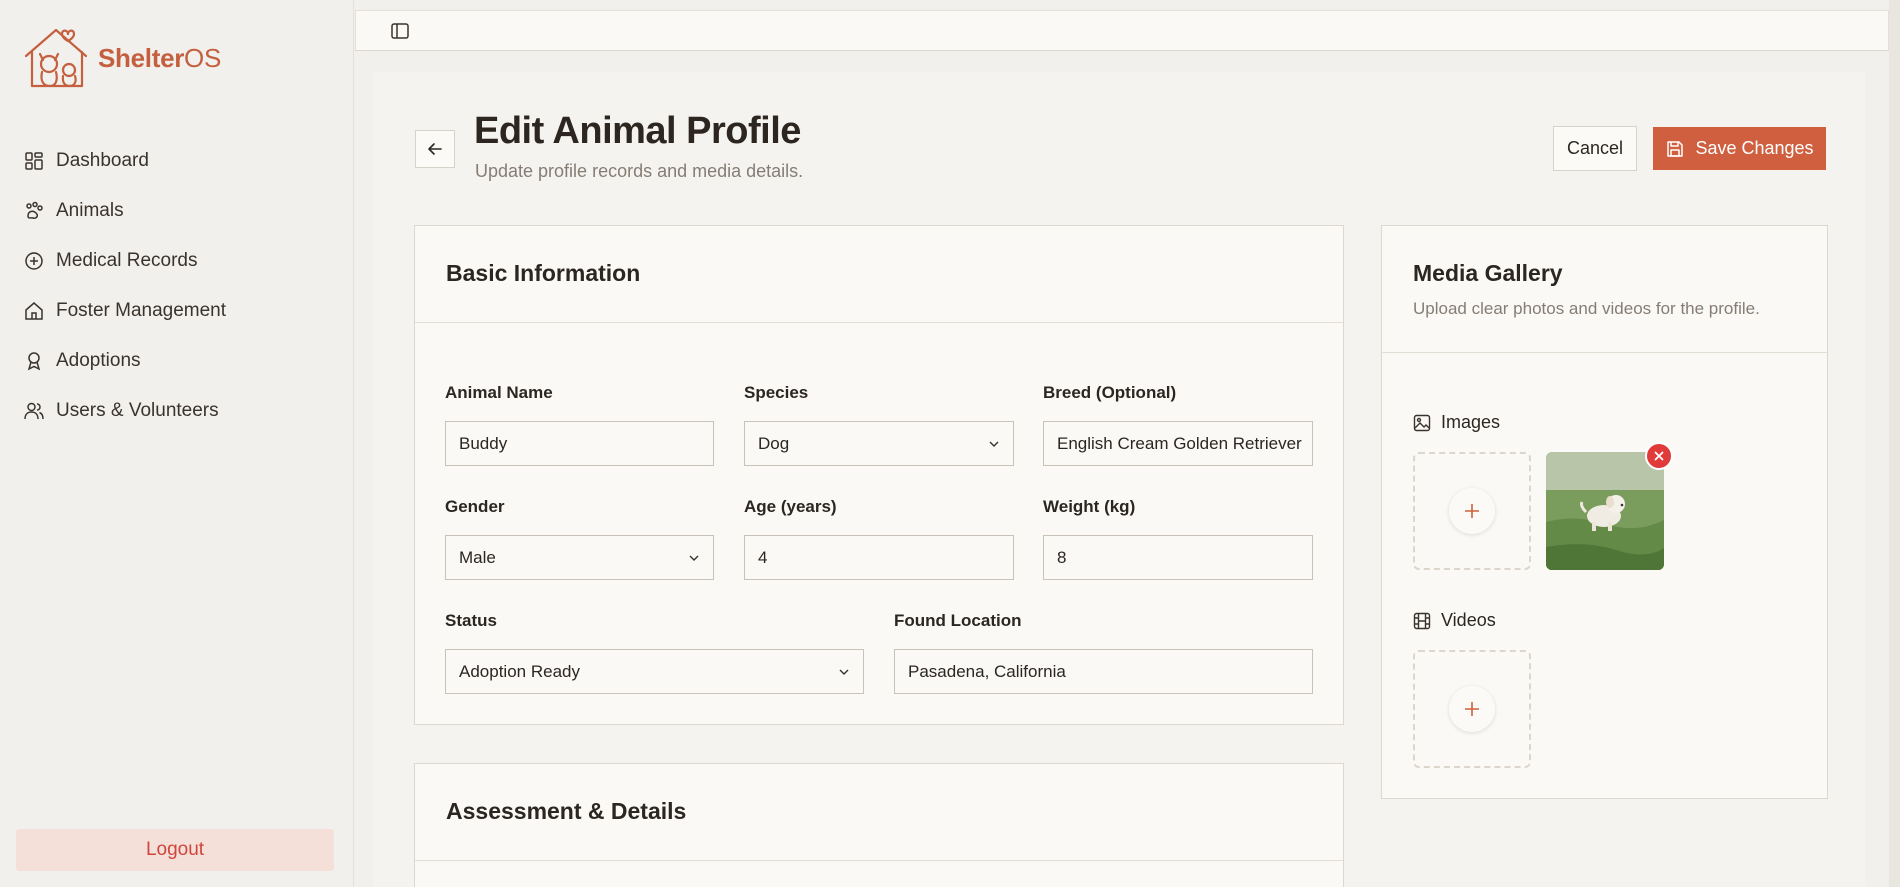 This screenshot has width=1900, height=887. I want to click on gender-label: Gender, so click(475, 506).